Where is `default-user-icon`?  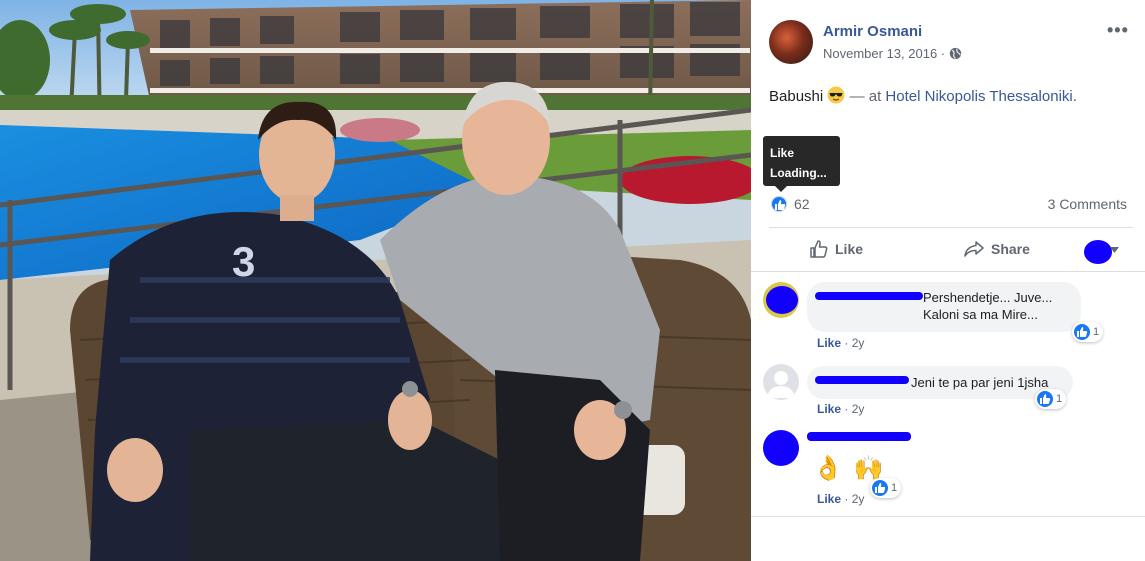
default-user-icon is located at coordinates (781, 384).